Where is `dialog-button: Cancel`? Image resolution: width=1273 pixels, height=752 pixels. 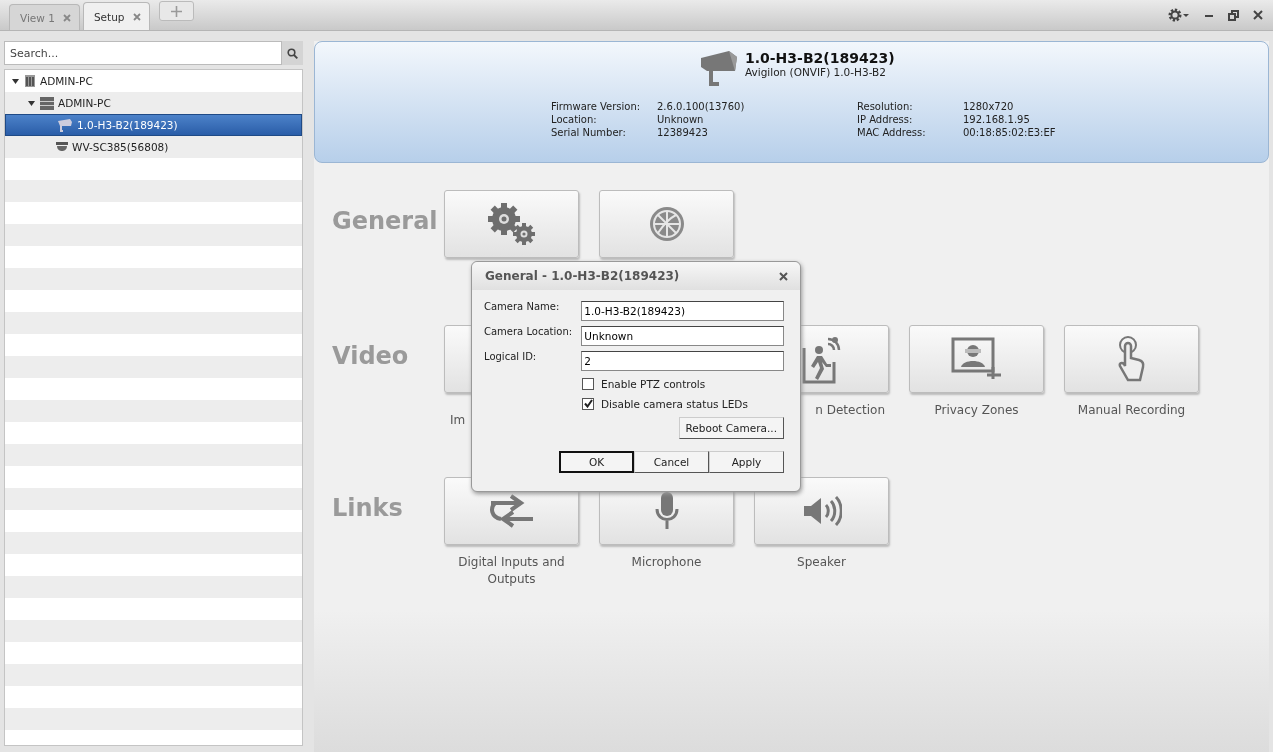
dialog-button: Cancel is located at coordinates (671, 462).